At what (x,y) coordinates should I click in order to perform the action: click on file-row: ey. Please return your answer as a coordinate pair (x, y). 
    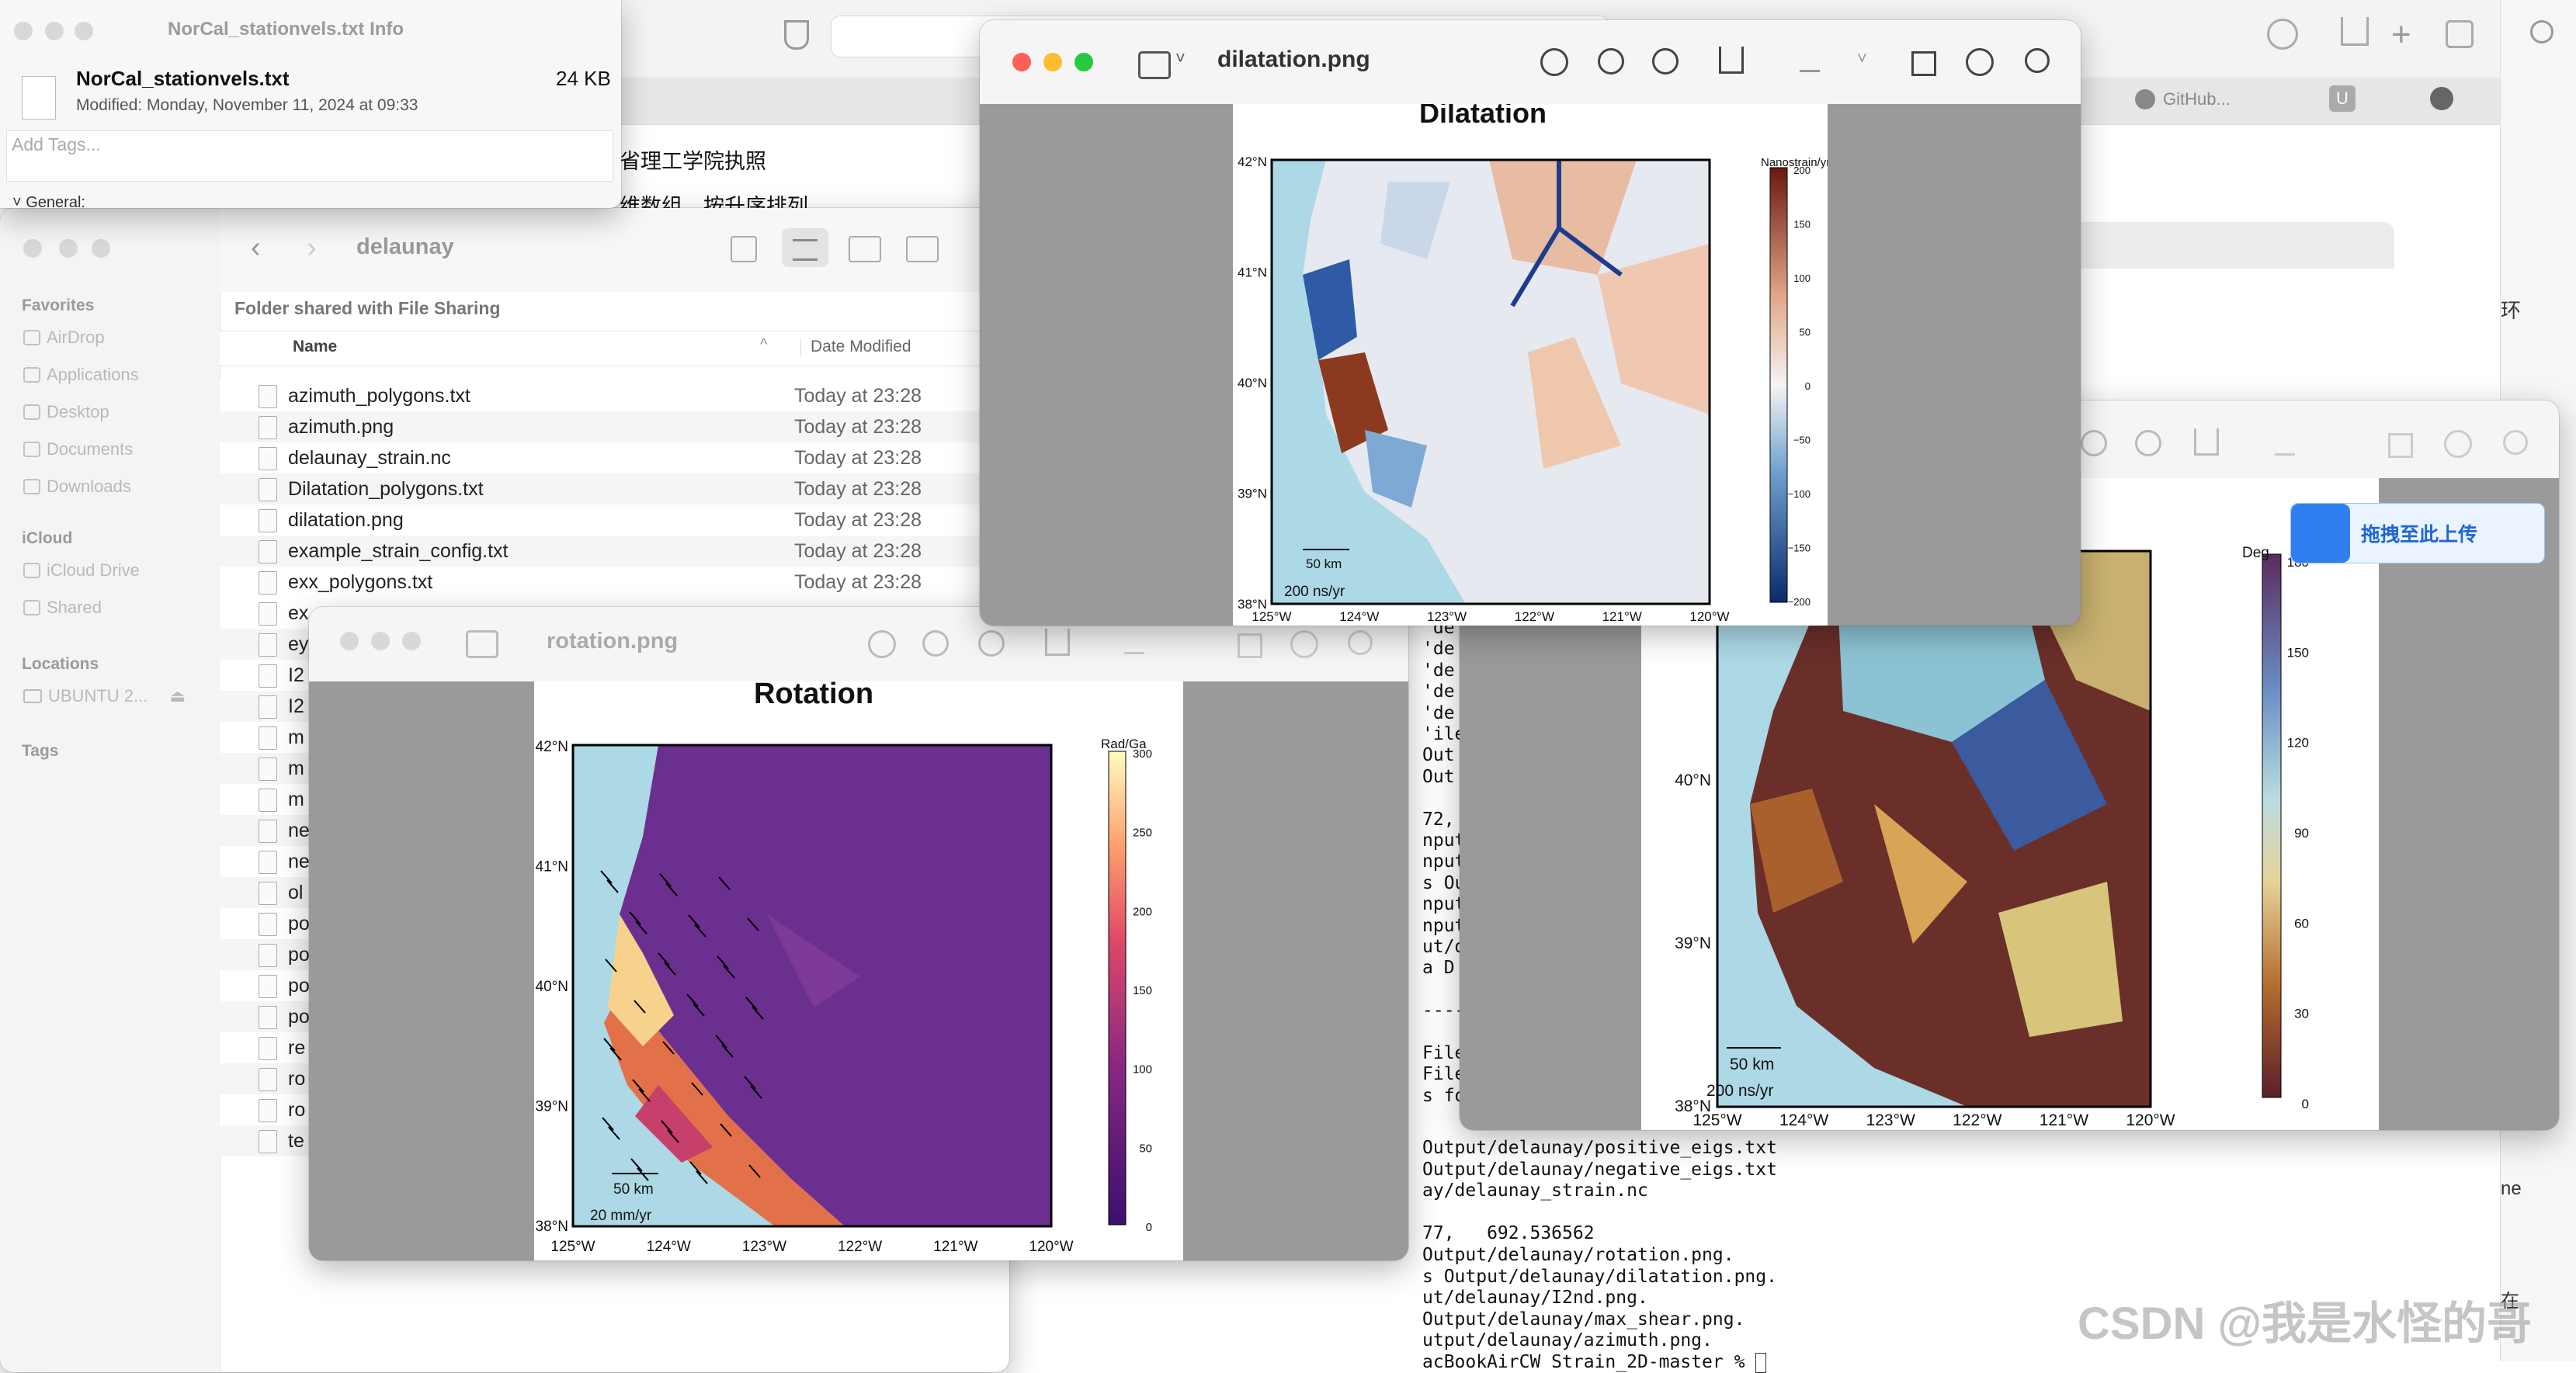
    Looking at the image, I should click on (266, 644).